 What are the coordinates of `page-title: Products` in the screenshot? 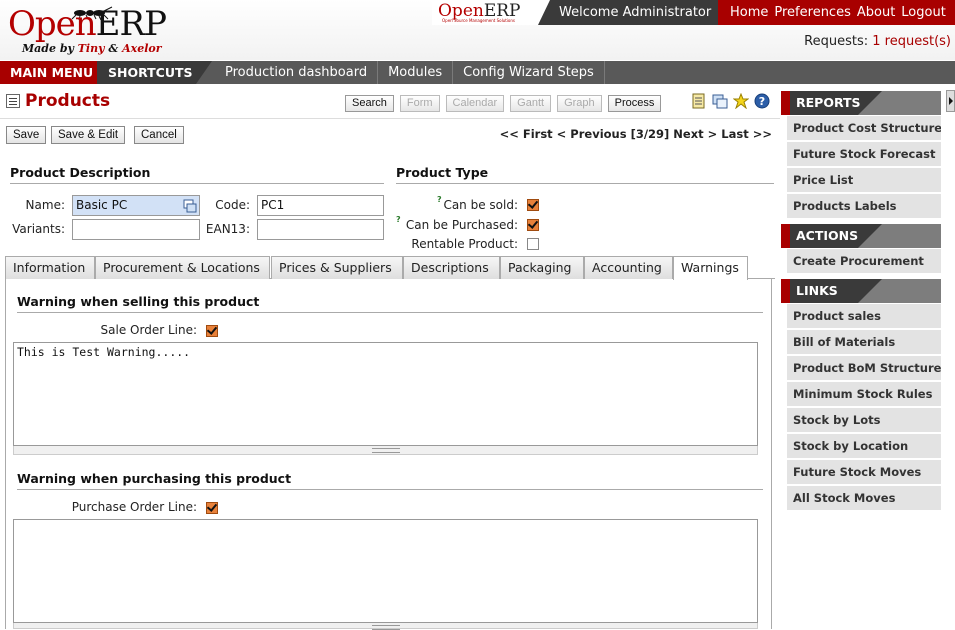 It's located at (68, 101).